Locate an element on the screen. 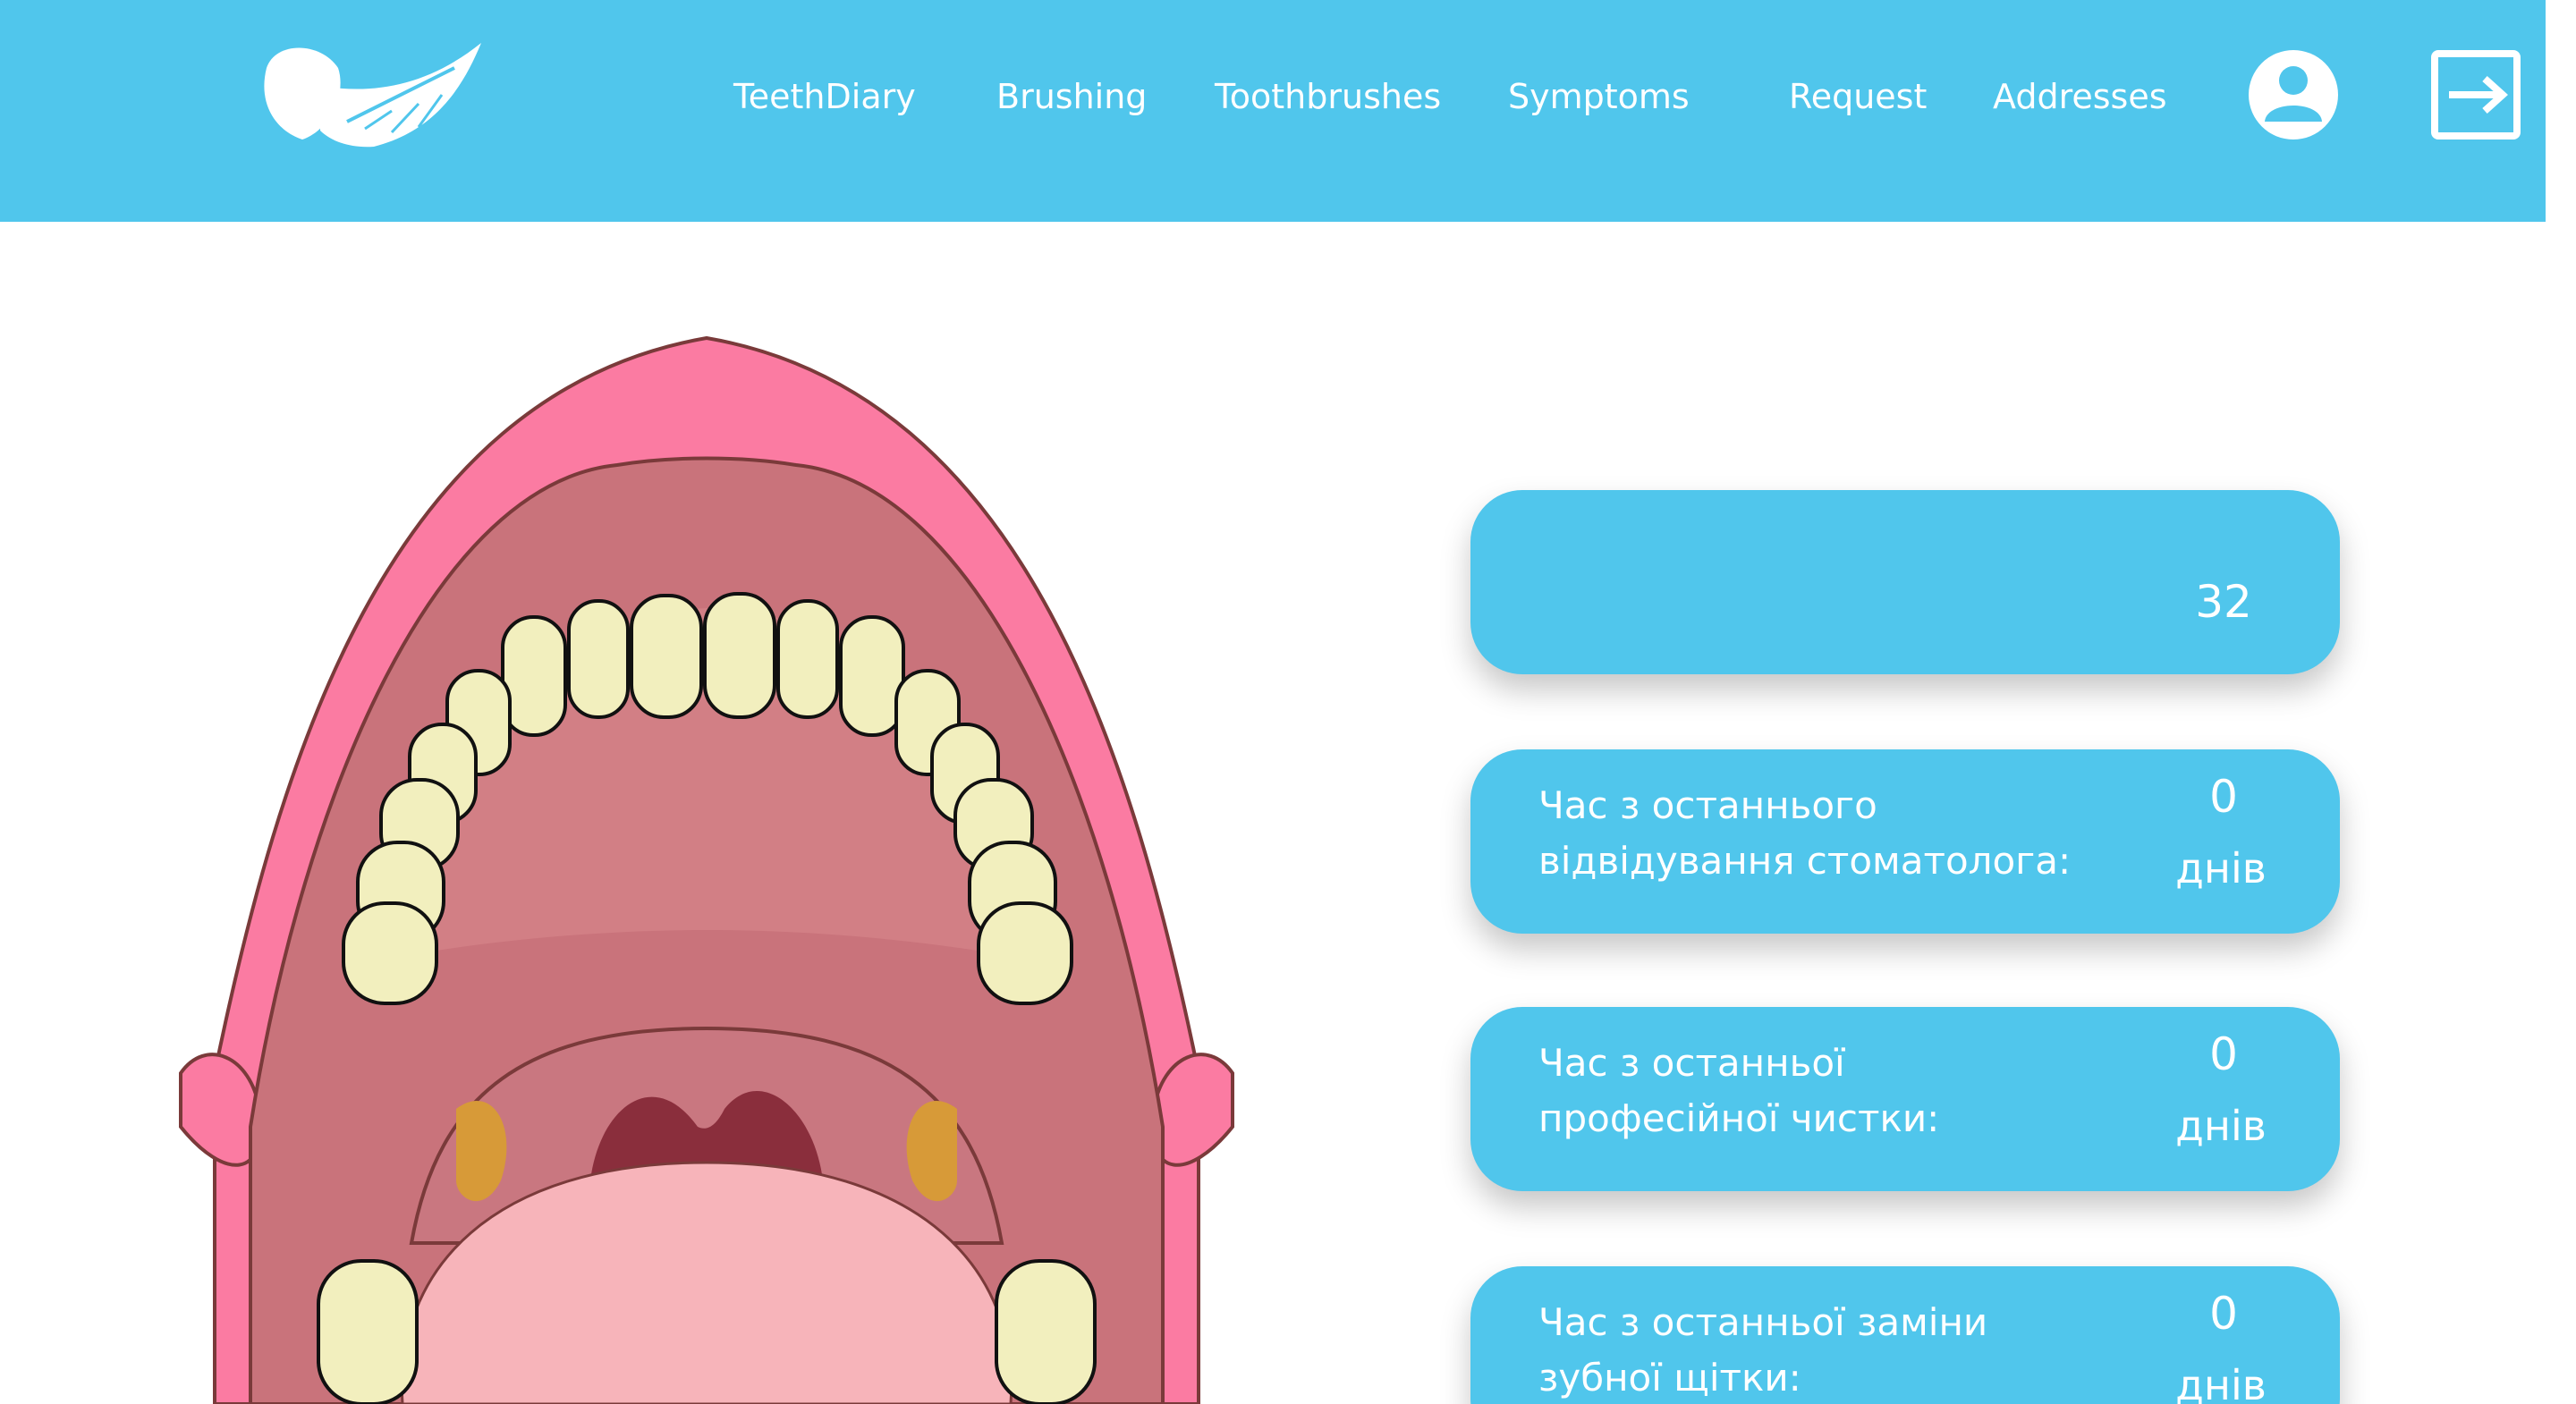 This screenshot has width=2576, height=1404. tooth-feather-logo-icon is located at coordinates (365, 99).